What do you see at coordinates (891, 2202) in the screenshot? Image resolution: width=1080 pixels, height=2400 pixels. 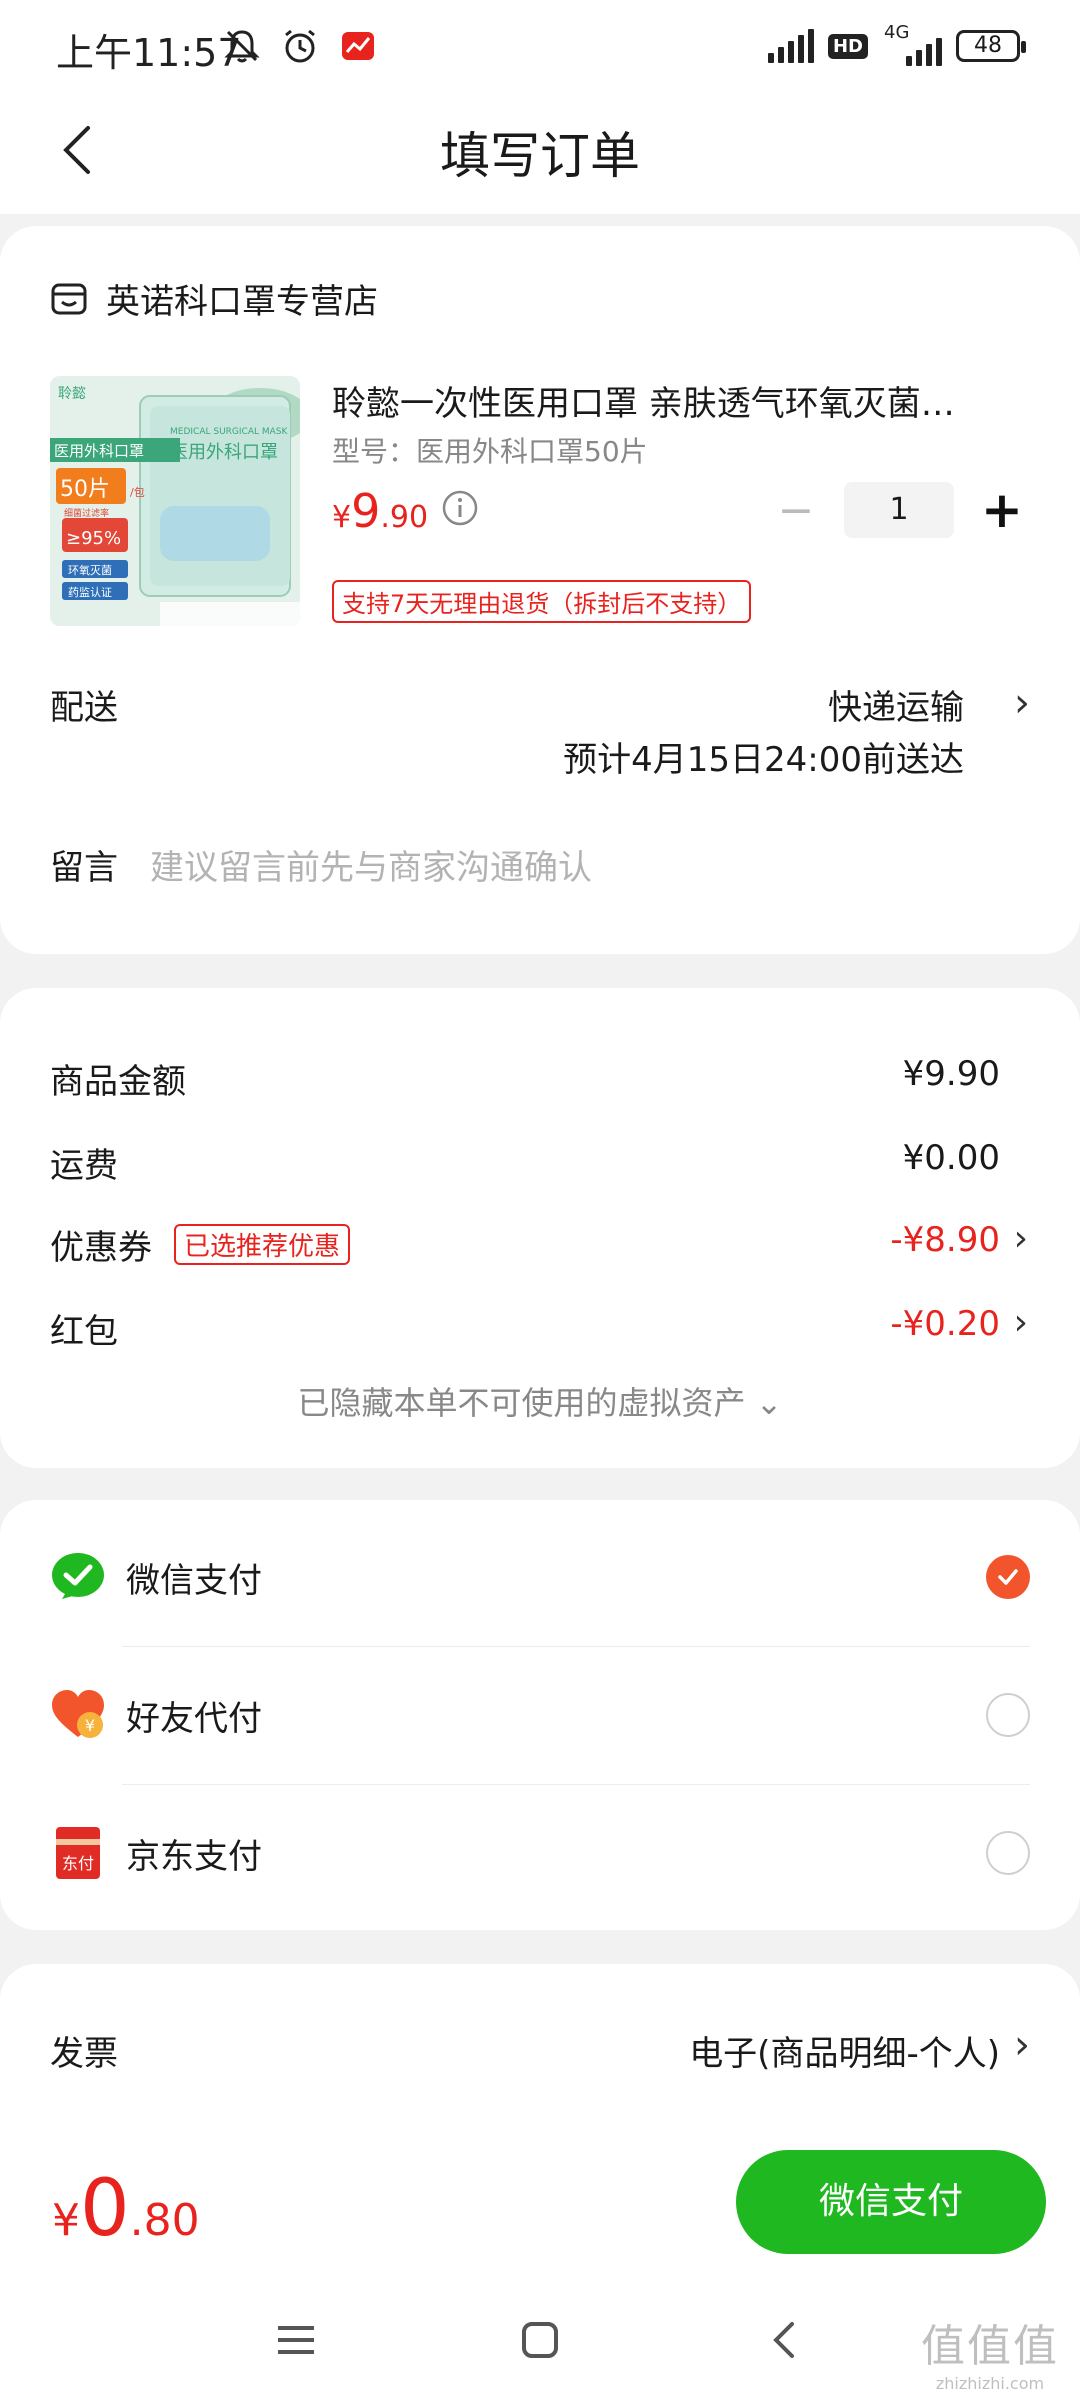 I see `wechat-pay-button: 微信支付` at bounding box center [891, 2202].